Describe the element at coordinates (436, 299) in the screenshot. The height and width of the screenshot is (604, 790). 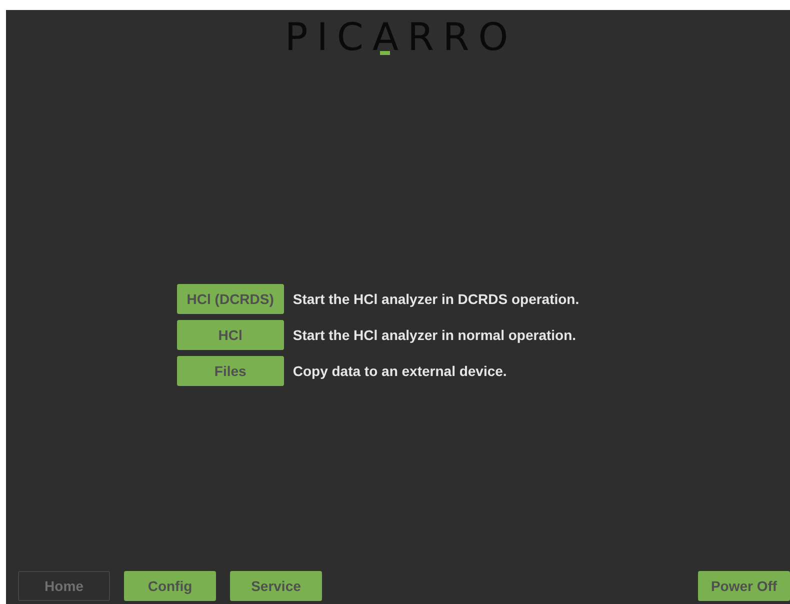
I see `mode-description: Start the HCl analyzer in DCRDS operation.` at that location.